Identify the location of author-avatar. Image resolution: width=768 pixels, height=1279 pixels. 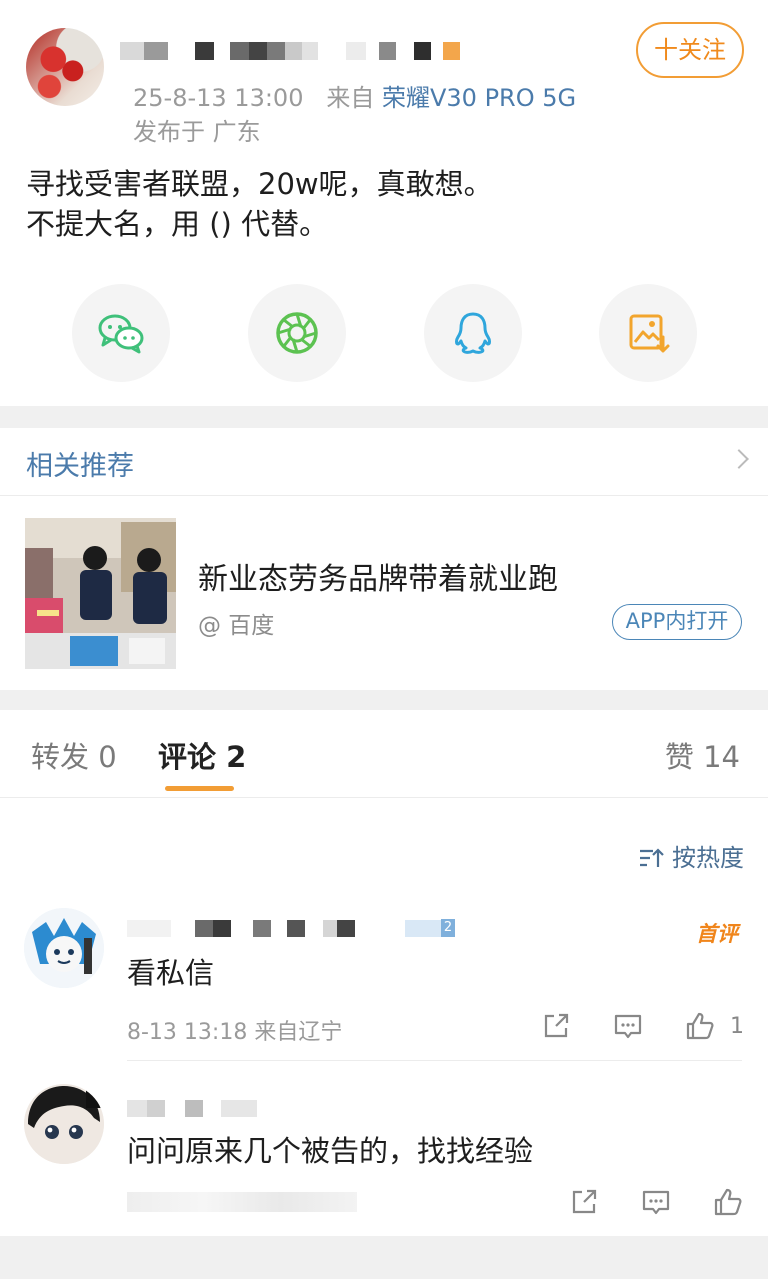
(65, 67).